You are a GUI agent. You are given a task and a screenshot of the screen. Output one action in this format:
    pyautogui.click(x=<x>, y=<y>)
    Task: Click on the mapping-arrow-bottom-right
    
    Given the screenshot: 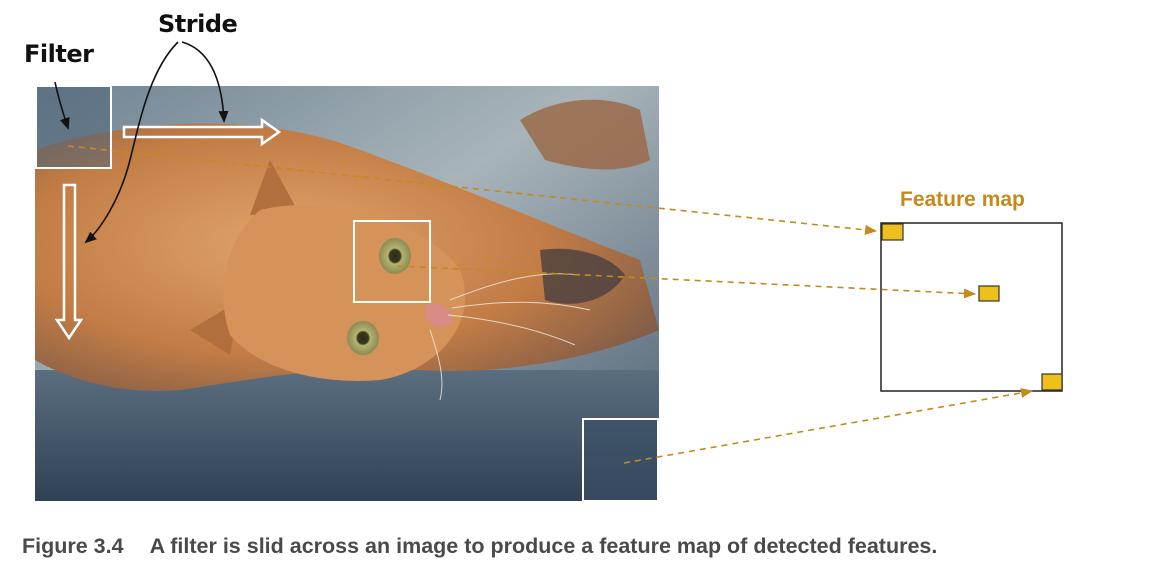 What is the action you would take?
    pyautogui.click(x=828, y=425)
    